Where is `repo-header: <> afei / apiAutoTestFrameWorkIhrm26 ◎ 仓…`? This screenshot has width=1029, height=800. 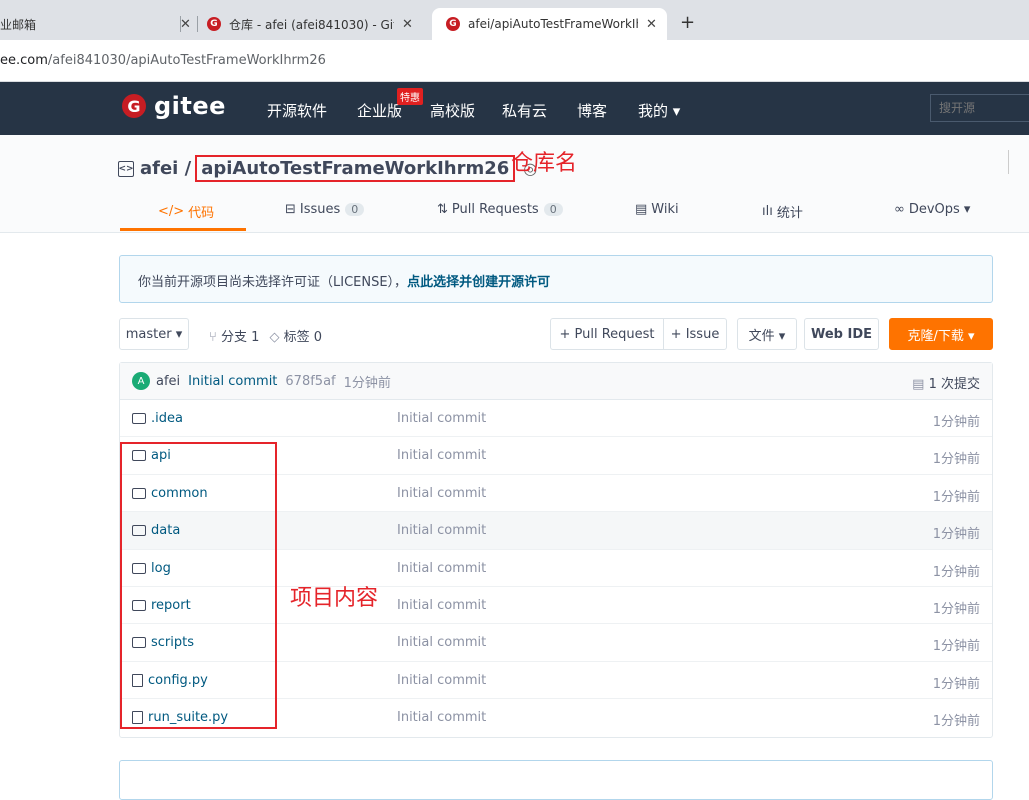 repo-header: <> afei / apiAutoTestFrameWorkIhrm26 ◎ 仓… is located at coordinates (514, 184).